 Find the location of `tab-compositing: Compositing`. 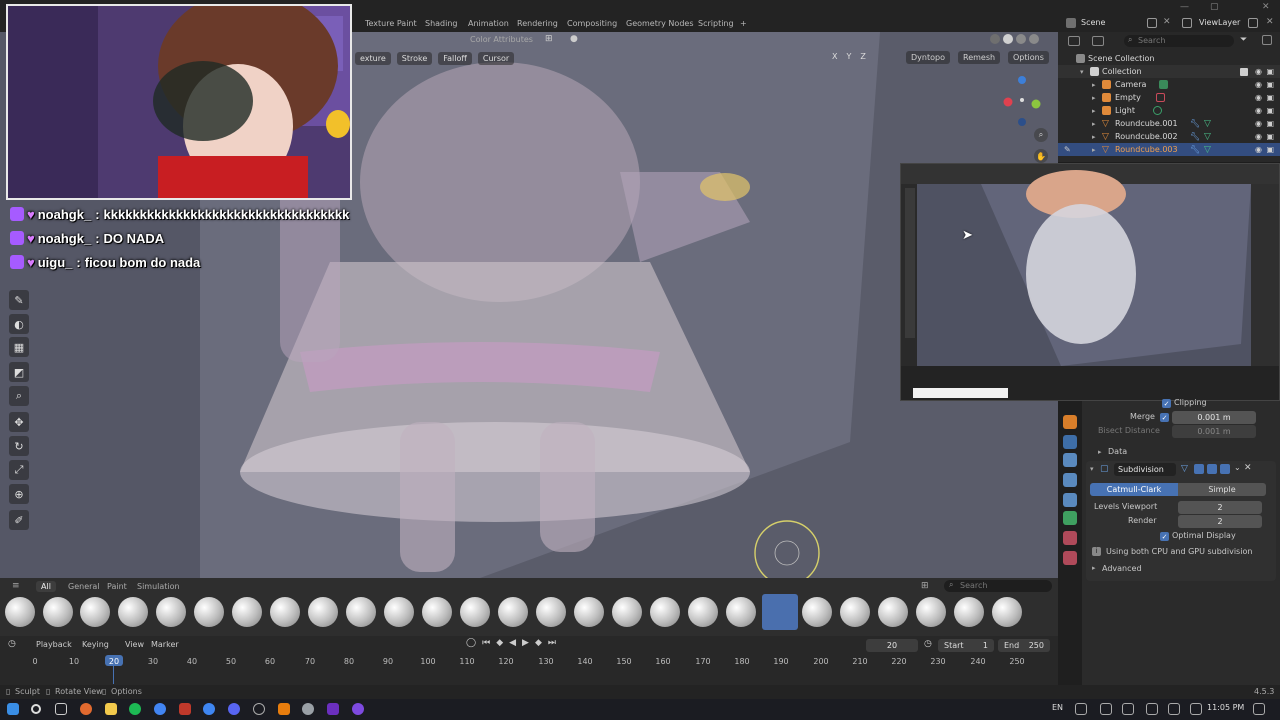

tab-compositing: Compositing is located at coordinates (592, 23).